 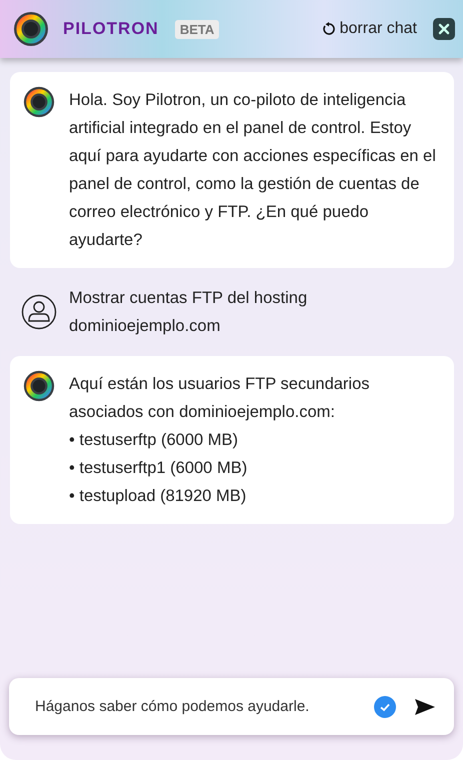 I want to click on beta-badge: BETA, so click(x=197, y=29).